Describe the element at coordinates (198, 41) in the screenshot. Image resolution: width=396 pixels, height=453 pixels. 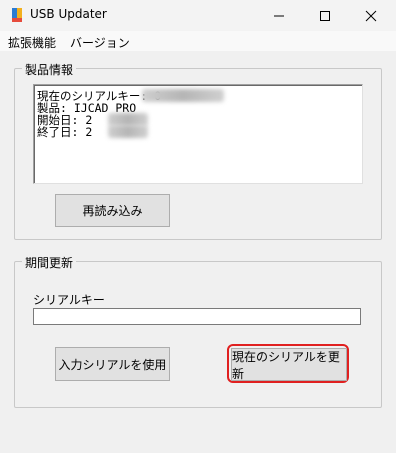
I see `menu-bar: 拡張機能 バージョン` at that location.